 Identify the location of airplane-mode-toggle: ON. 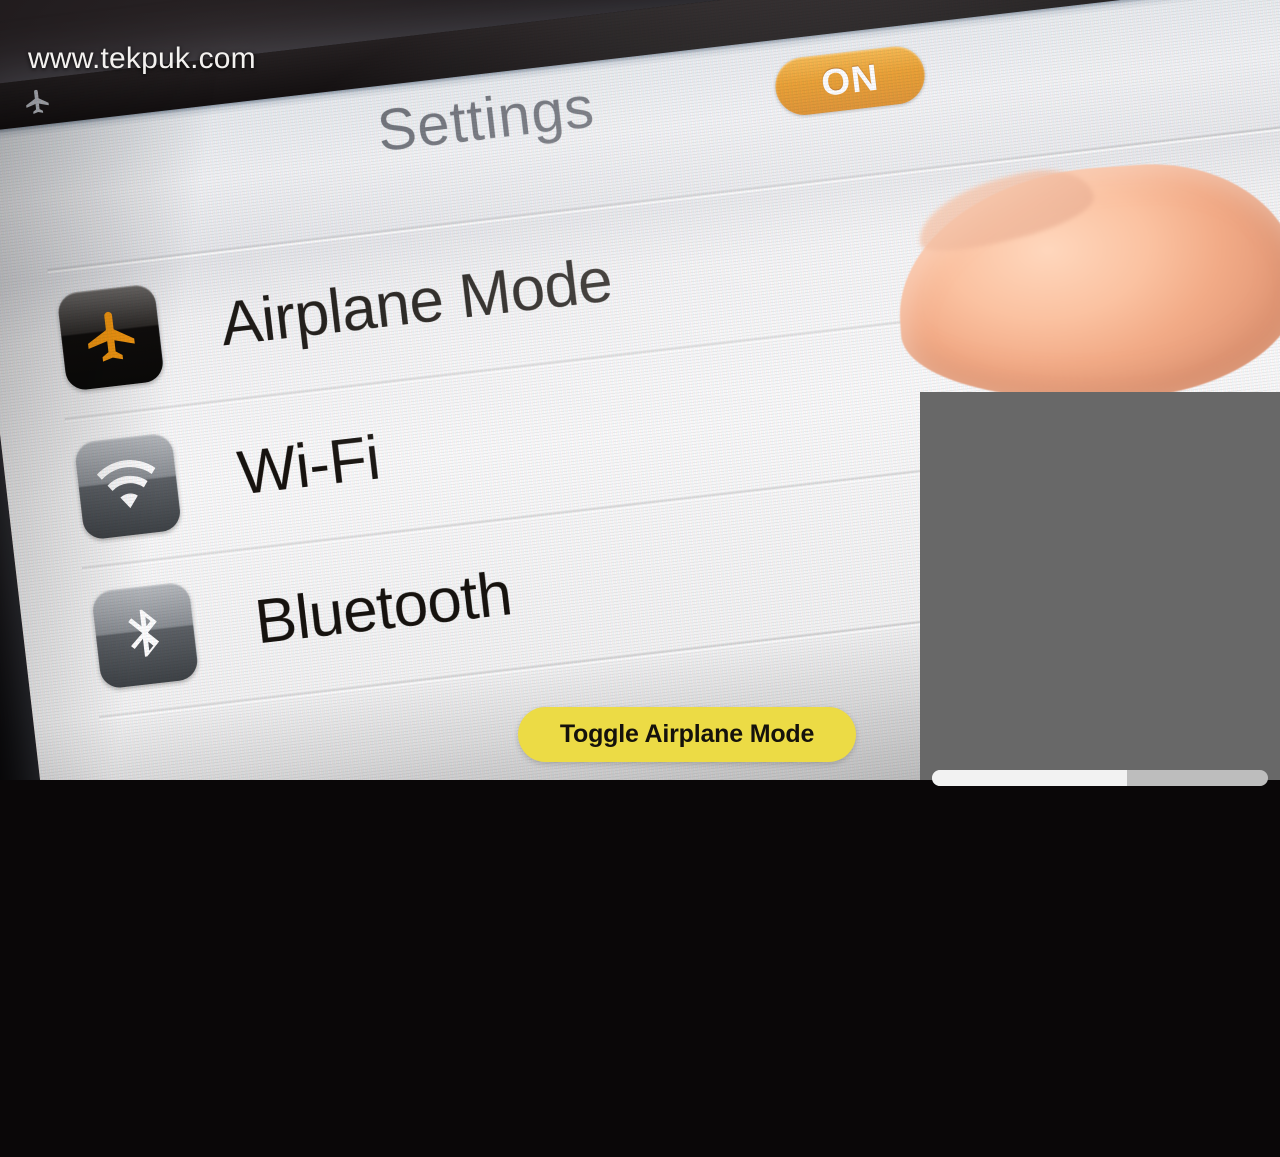
(850, 81).